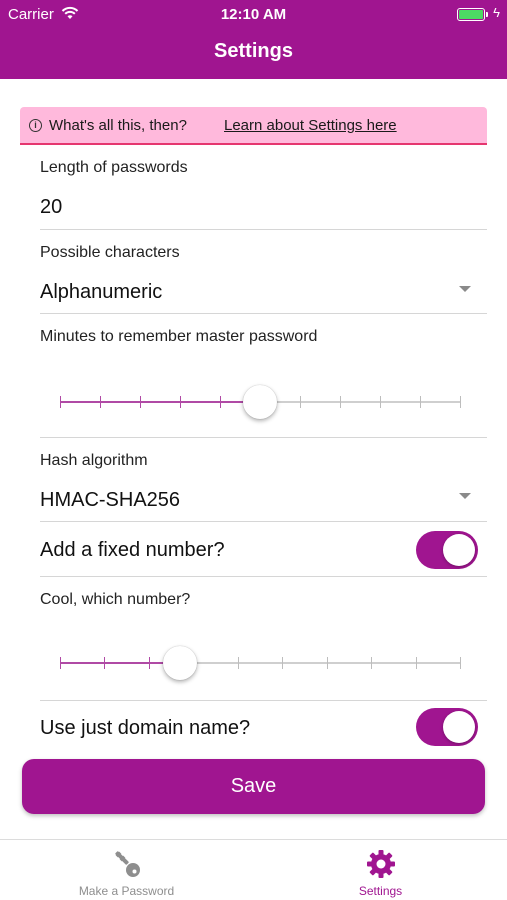 This screenshot has height=900, width=507. I want to click on save-button: Save, so click(253, 786).